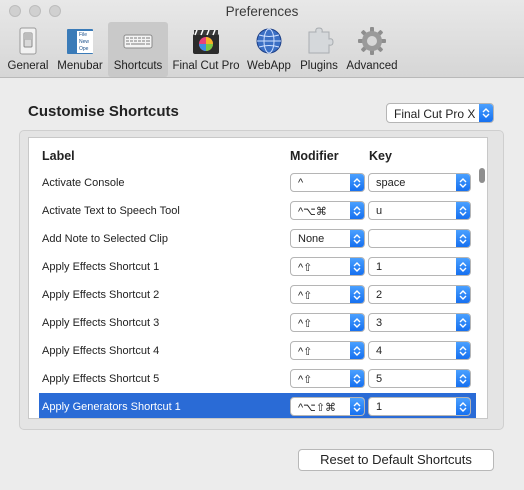 Image resolution: width=524 pixels, height=490 pixels. What do you see at coordinates (103, 111) in the screenshot?
I see `page-title: Customise Shortcuts` at bounding box center [103, 111].